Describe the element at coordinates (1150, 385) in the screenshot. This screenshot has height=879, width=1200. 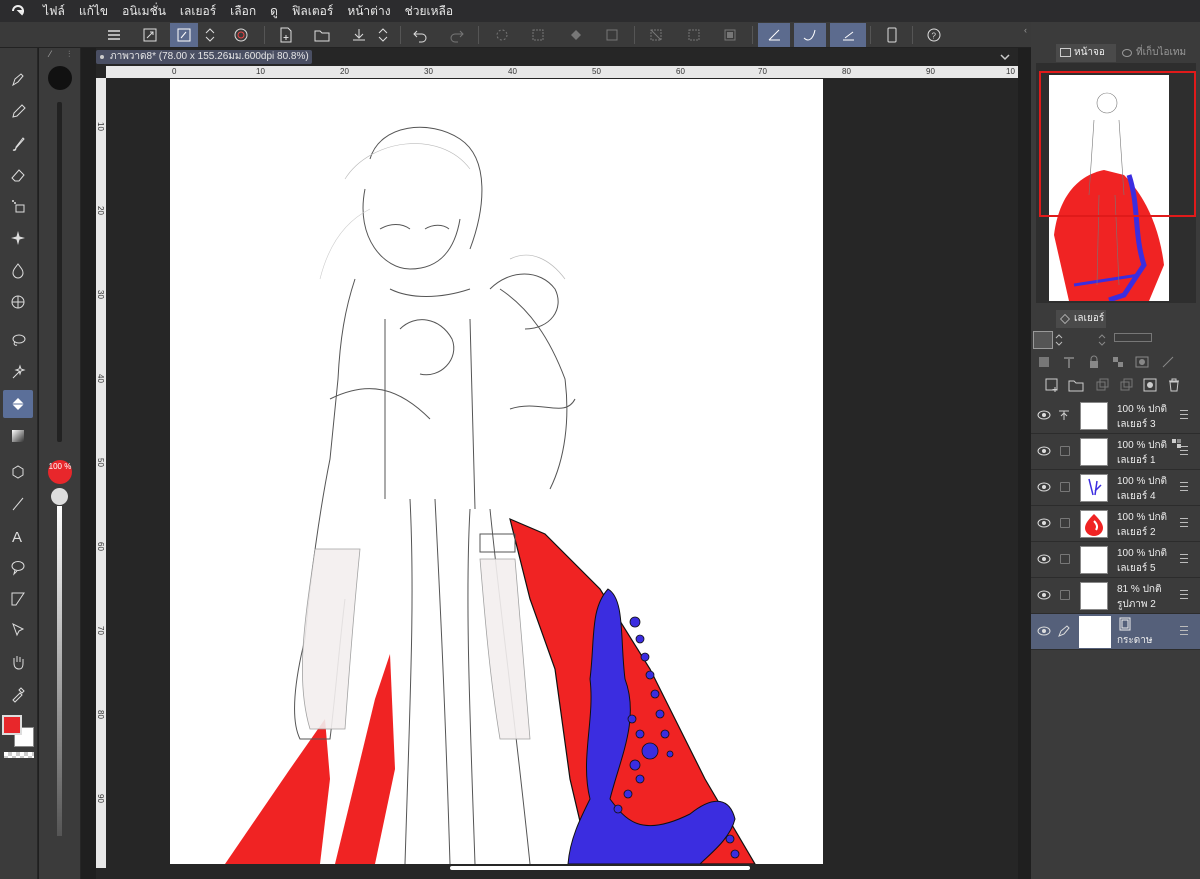
I see `layer-mask-icon` at that location.